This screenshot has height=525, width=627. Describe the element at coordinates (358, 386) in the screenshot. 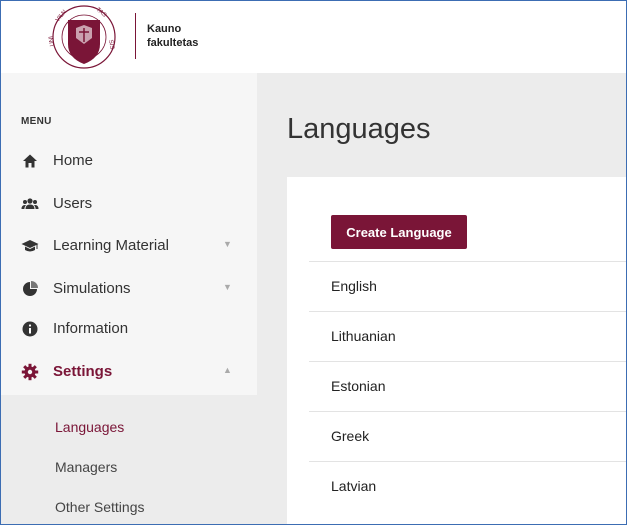

I see `language-name: Estonian` at that location.